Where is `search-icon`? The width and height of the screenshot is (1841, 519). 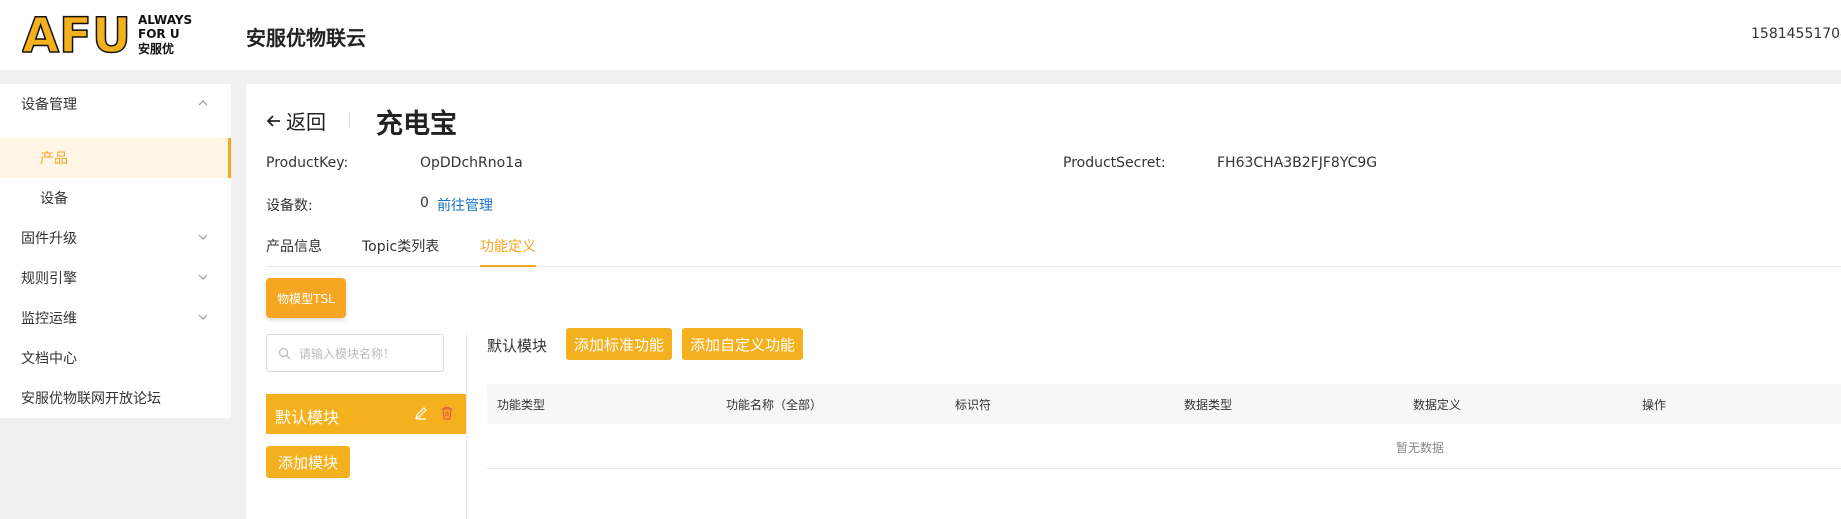 search-icon is located at coordinates (284, 353).